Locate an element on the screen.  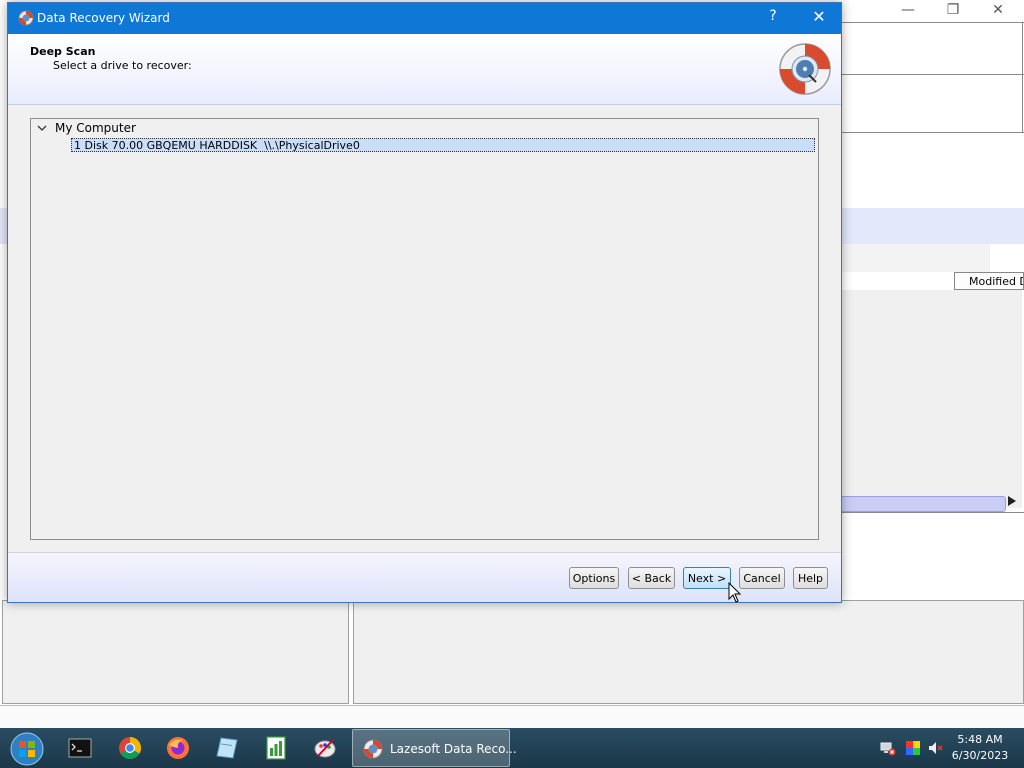
taskbar: Lazesoft Data Reco... 5:48 AM 6/30/2023 is located at coordinates (512, 748).